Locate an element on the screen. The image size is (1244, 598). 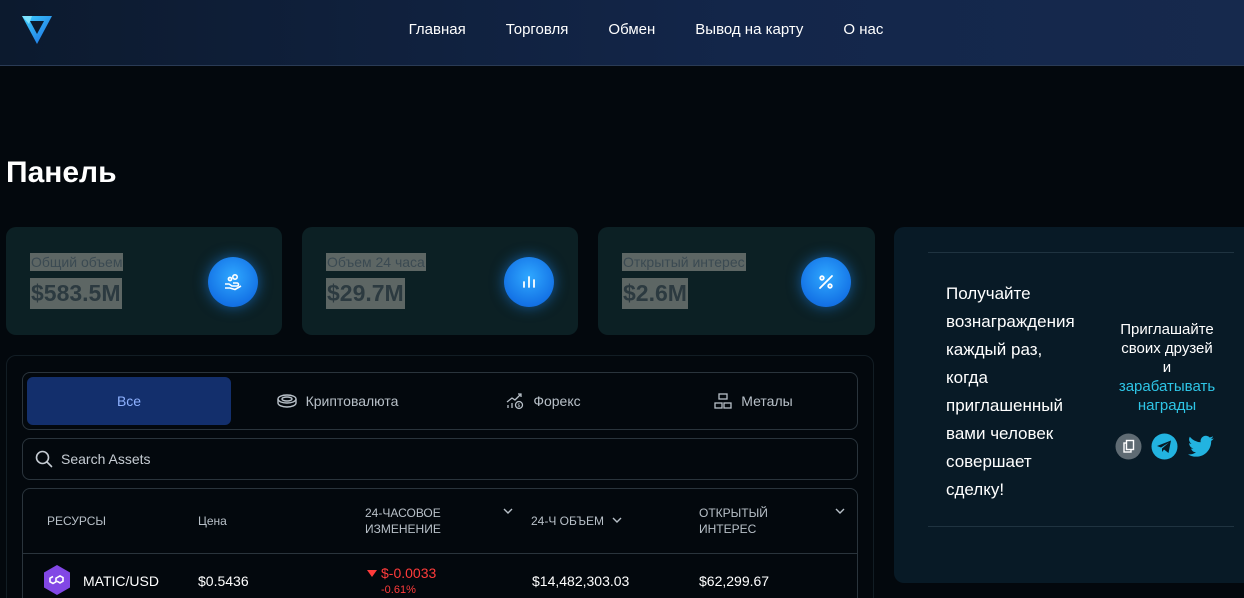
hand-coins-icon is located at coordinates (233, 282).